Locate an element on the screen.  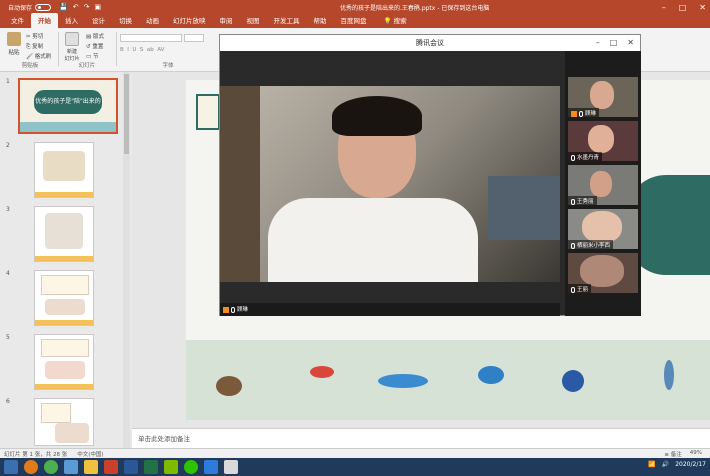
tab-developer: 开发工具 is located at coordinates (287, 20).